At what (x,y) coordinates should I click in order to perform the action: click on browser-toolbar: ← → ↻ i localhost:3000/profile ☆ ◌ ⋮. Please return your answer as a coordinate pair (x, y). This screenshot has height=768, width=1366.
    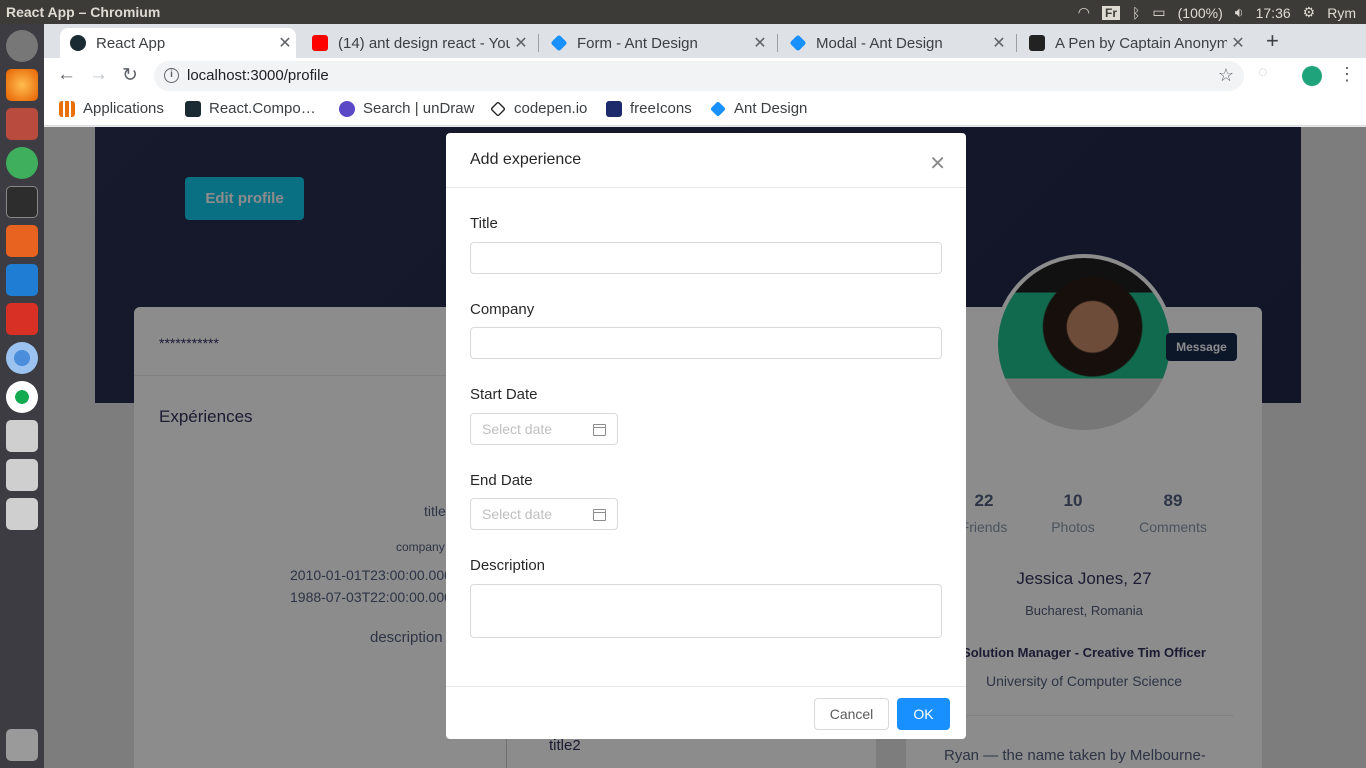
    Looking at the image, I should click on (705, 76).